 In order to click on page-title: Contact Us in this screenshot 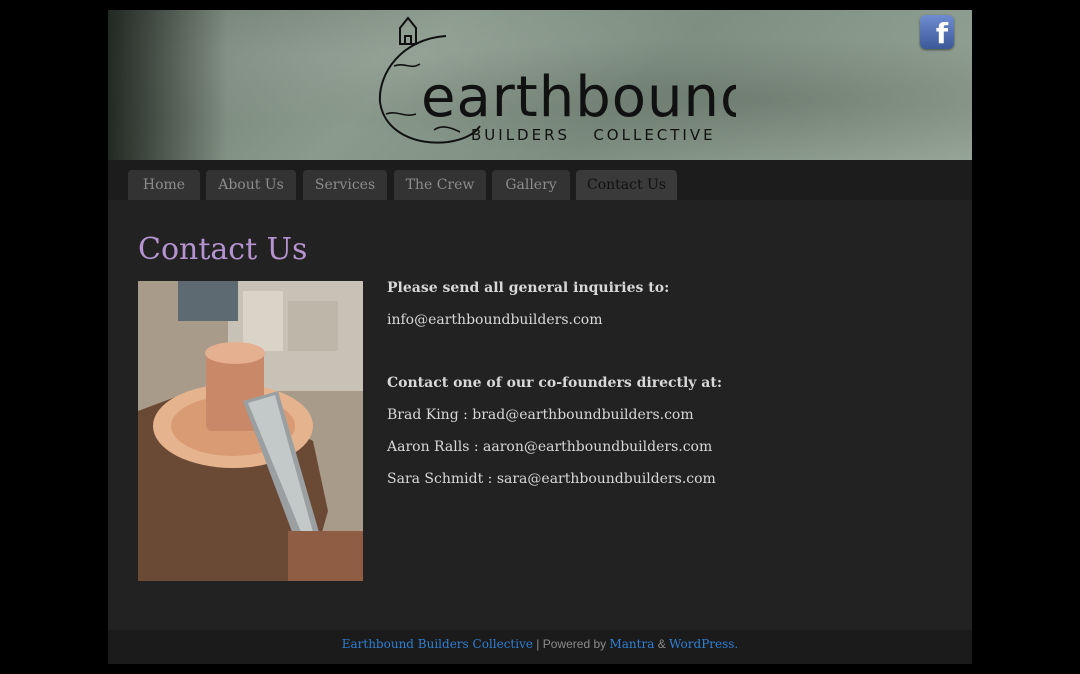, I will do `click(223, 249)`.